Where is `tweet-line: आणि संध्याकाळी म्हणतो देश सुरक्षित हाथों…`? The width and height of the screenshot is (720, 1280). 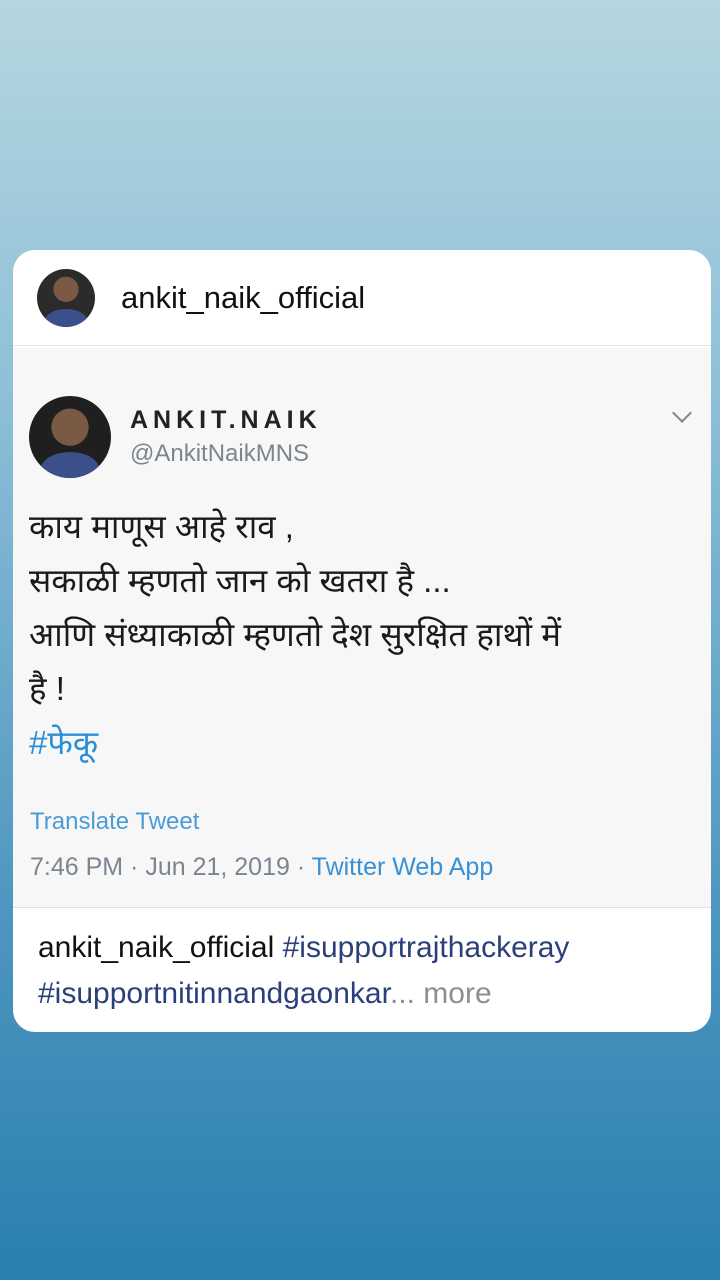
tweet-line: आणि संध्याकाळी म्हणतो देश सुरक्षित हाथों… is located at coordinates (295, 634).